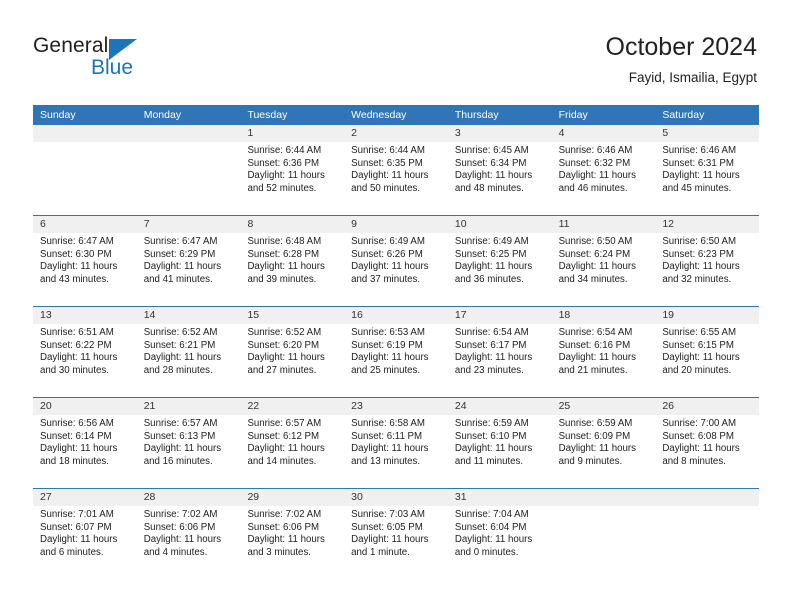  Describe the element at coordinates (354, 133) in the screenshot. I see `day-number: 2` at that location.